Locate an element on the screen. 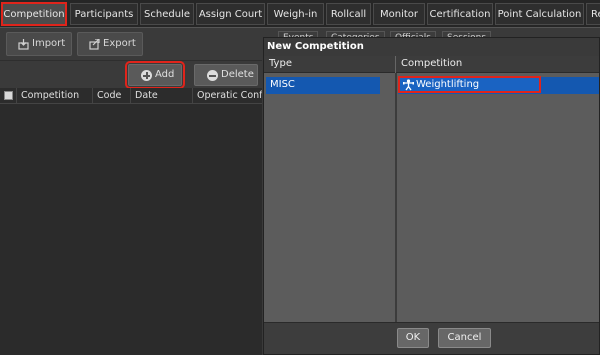 Image resolution: width=600 pixels, height=355 pixels. delete-button: Delete is located at coordinates (226, 75).